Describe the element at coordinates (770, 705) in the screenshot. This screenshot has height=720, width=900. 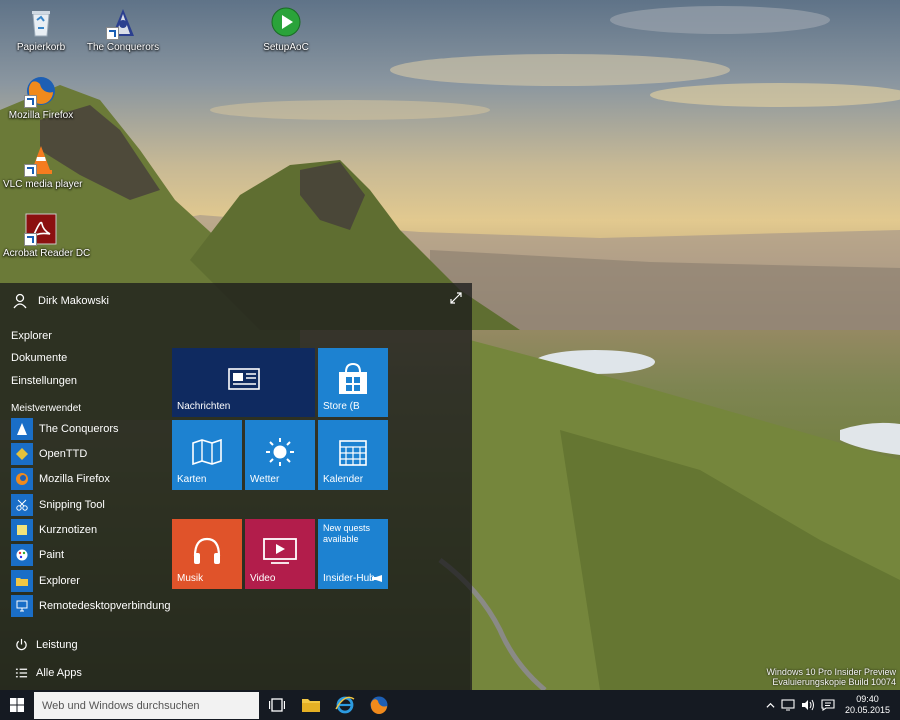
I see `chevron-up-icon` at that location.